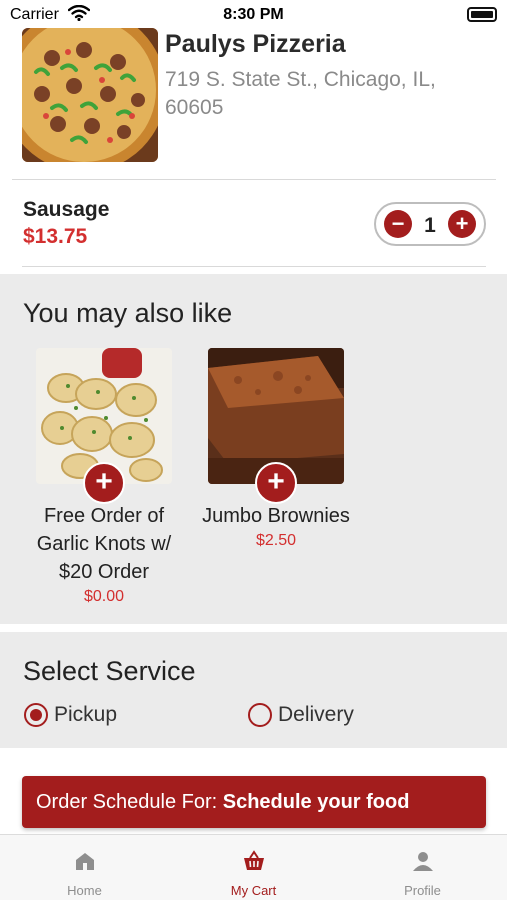 The height and width of the screenshot is (901, 507). What do you see at coordinates (86, 714) in the screenshot?
I see `pickup-label: Pickup` at bounding box center [86, 714].